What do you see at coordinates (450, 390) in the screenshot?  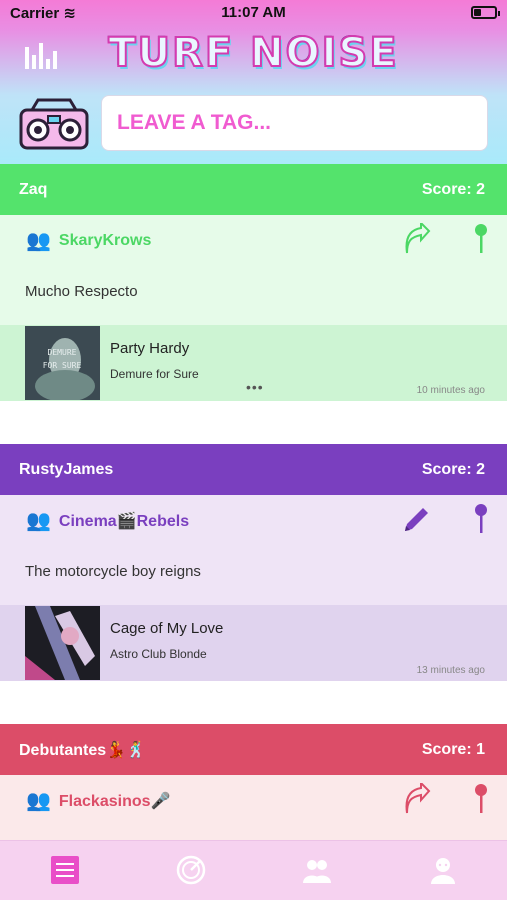 I see `timestamp: 10 minutes ago` at bounding box center [450, 390].